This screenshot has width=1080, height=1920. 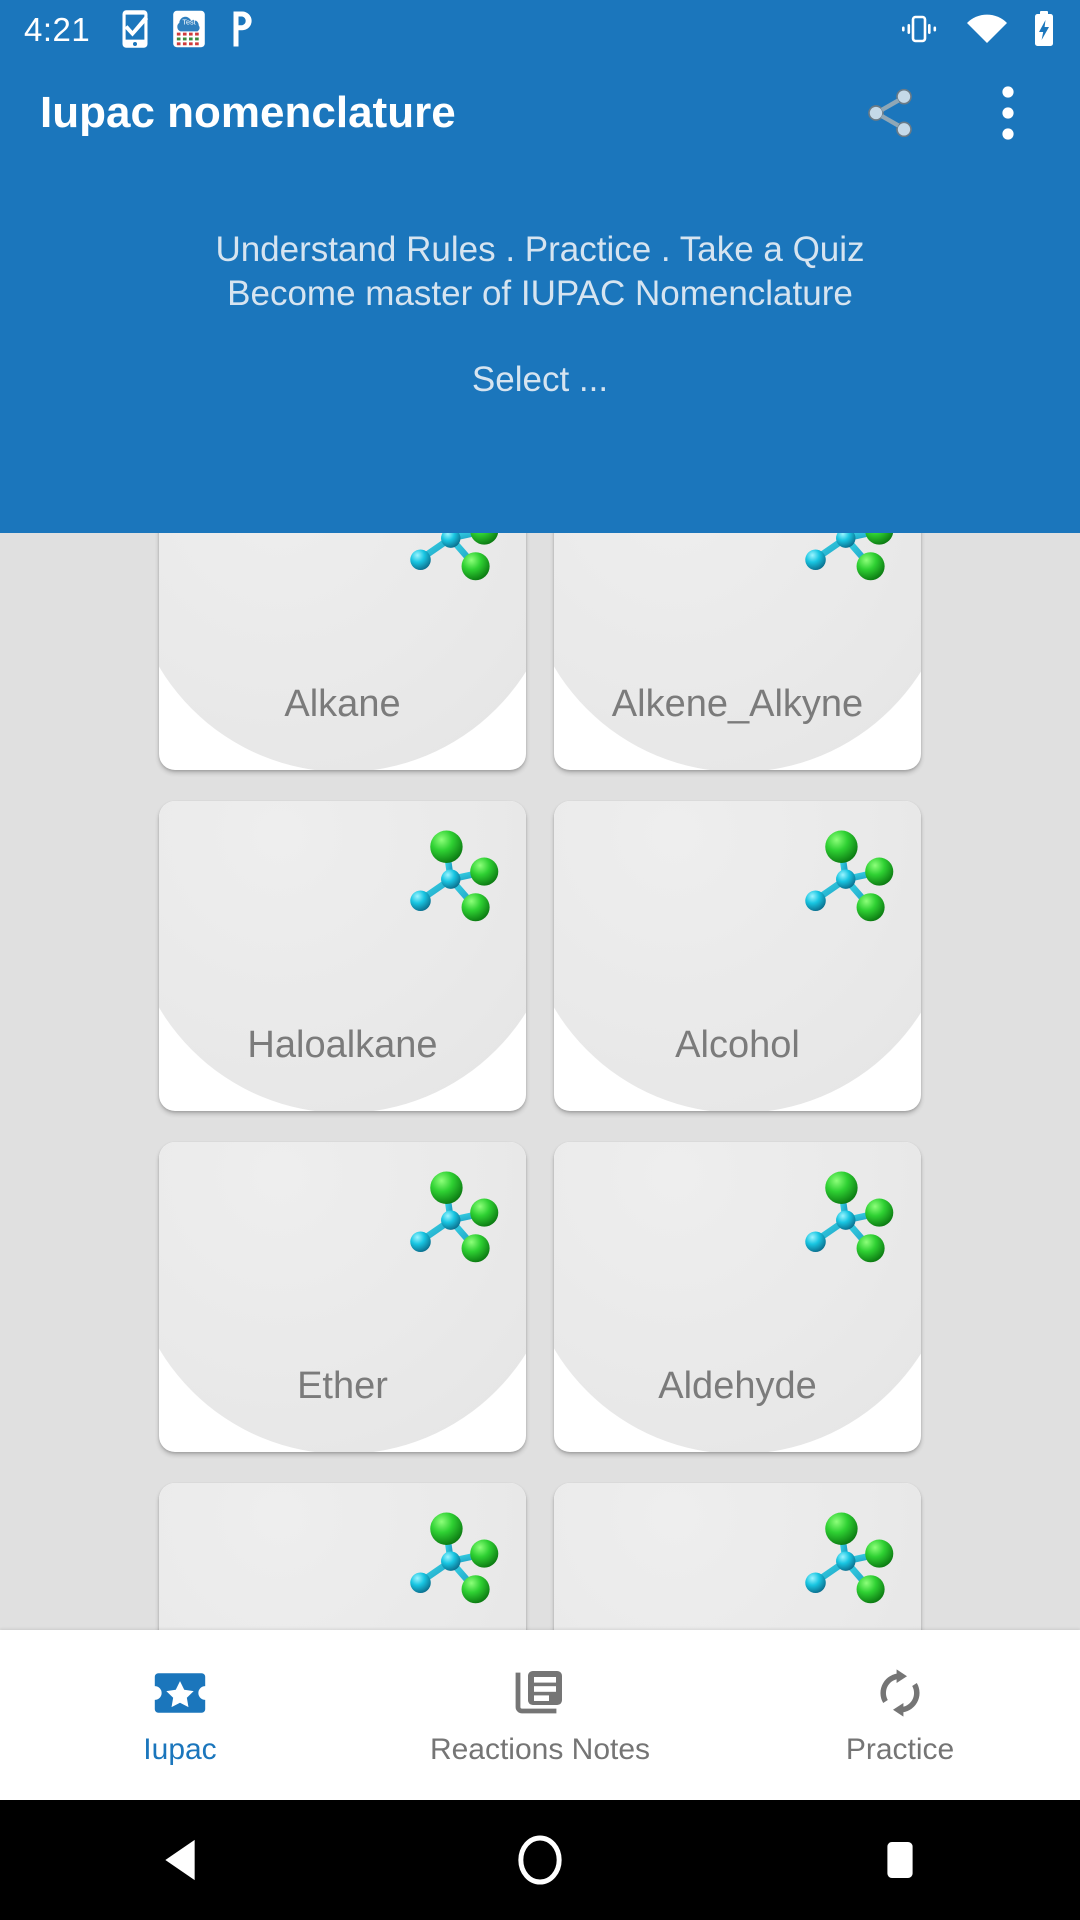 I want to click on p-parking-notification-icon, so click(x=242, y=29).